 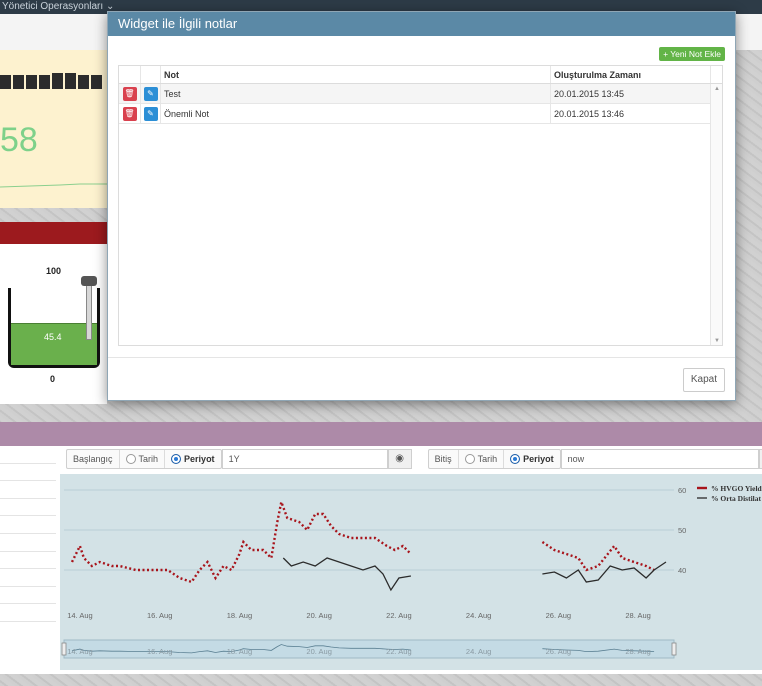 What do you see at coordinates (659, 459) in the screenshot?
I see `end-value-input: now` at bounding box center [659, 459].